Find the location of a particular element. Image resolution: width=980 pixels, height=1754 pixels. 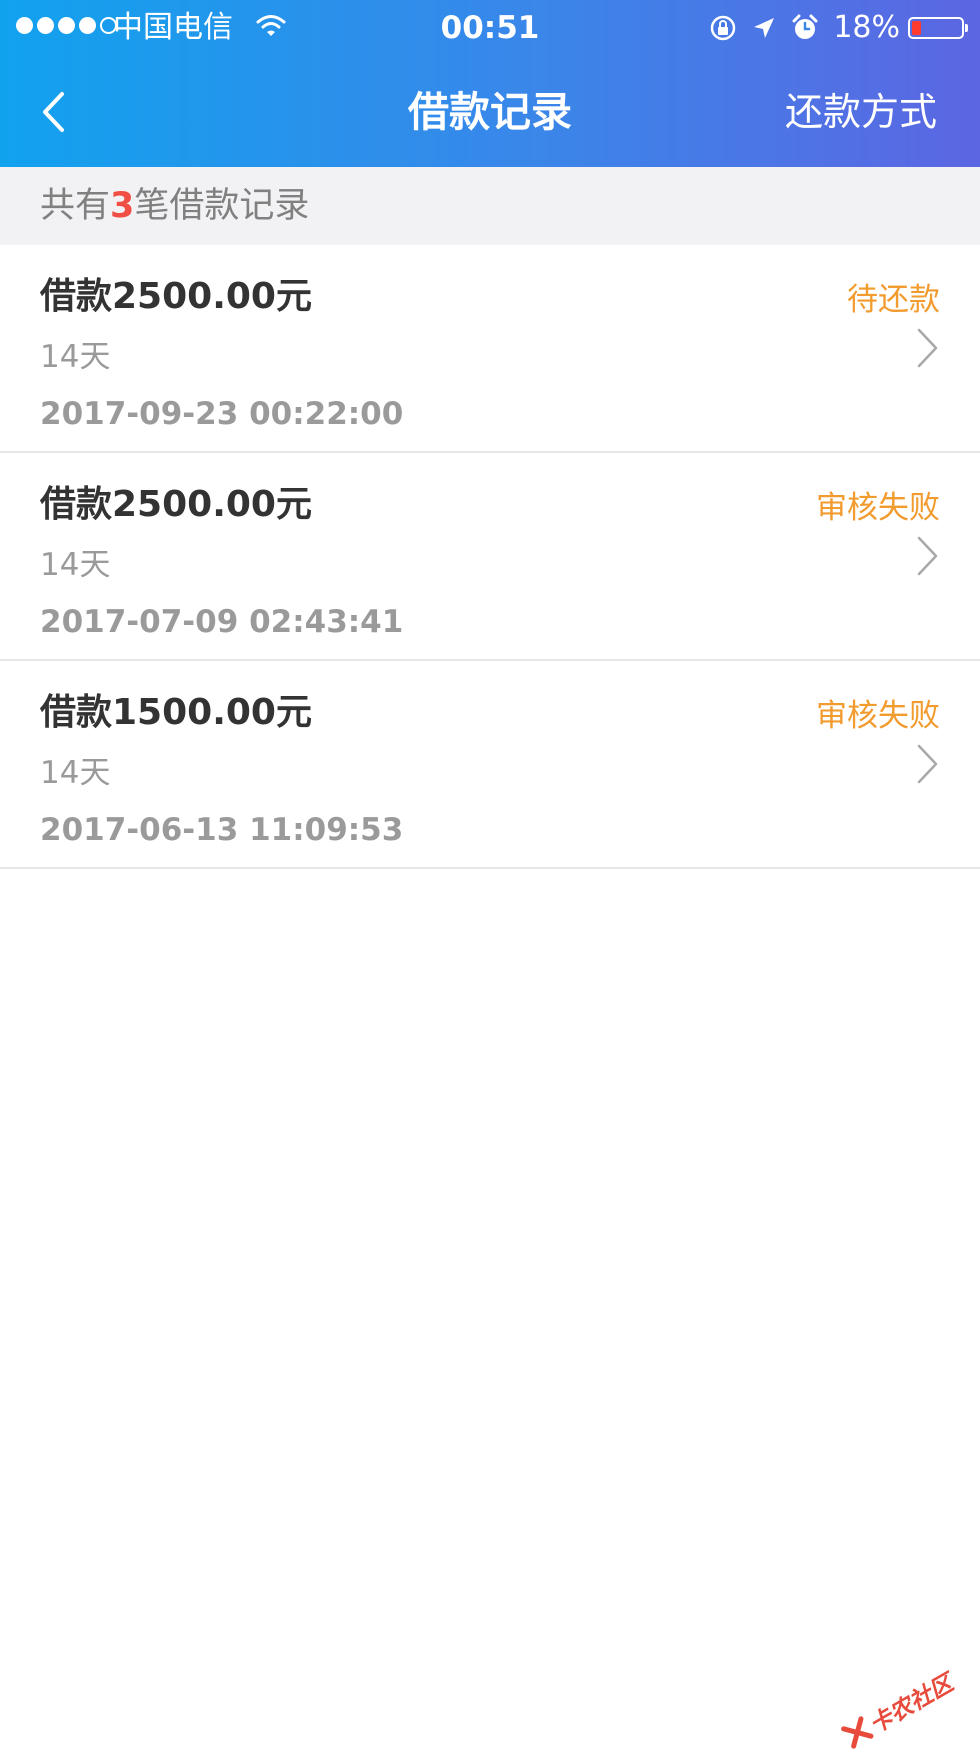

app-header: 中国电信 00:51 18% 借款记录 还款方式 is located at coordinates (490, 83).